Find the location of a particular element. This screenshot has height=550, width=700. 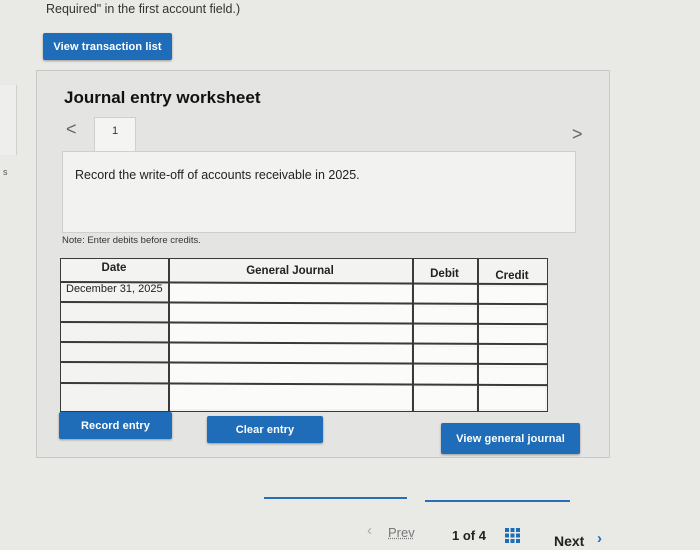

grid-icon is located at coordinates (512, 535).